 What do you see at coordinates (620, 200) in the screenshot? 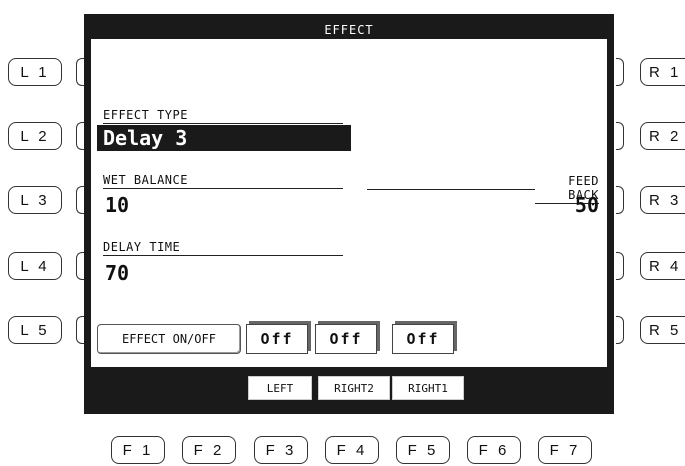
I see `r3-bracket` at bounding box center [620, 200].